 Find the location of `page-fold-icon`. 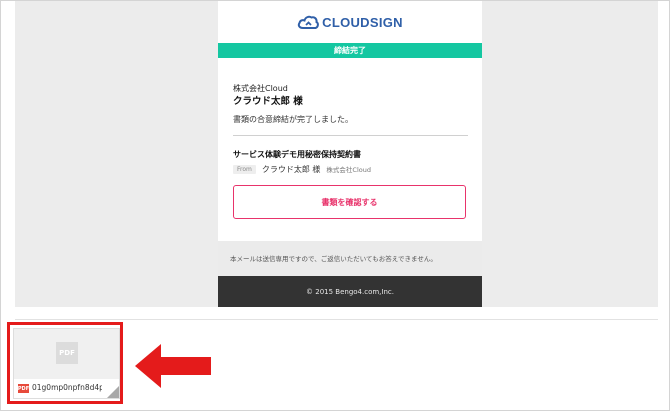

page-fold-icon is located at coordinates (113, 392).